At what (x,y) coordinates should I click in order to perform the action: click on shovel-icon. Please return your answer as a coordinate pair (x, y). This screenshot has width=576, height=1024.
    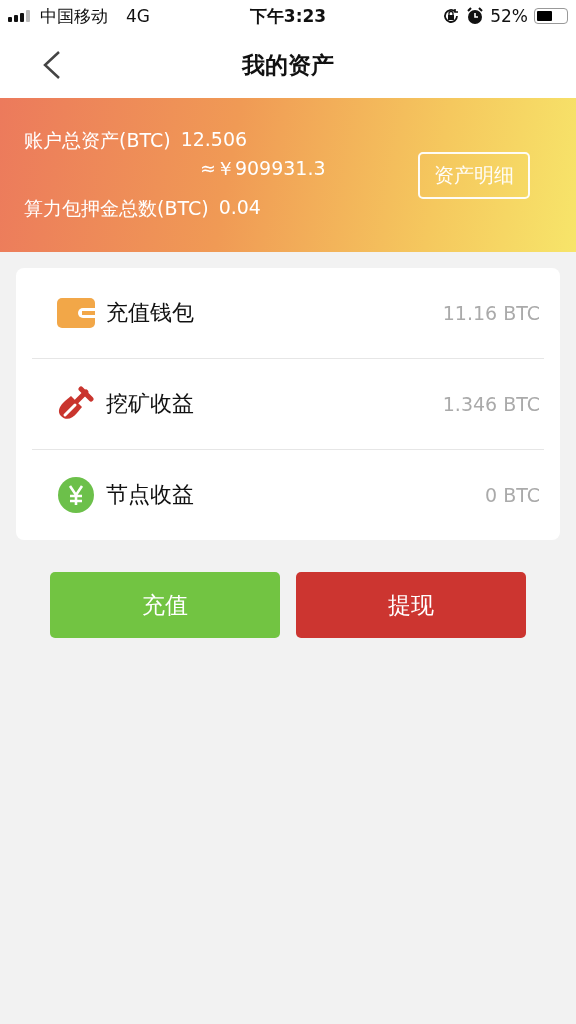
    Looking at the image, I should click on (76, 404).